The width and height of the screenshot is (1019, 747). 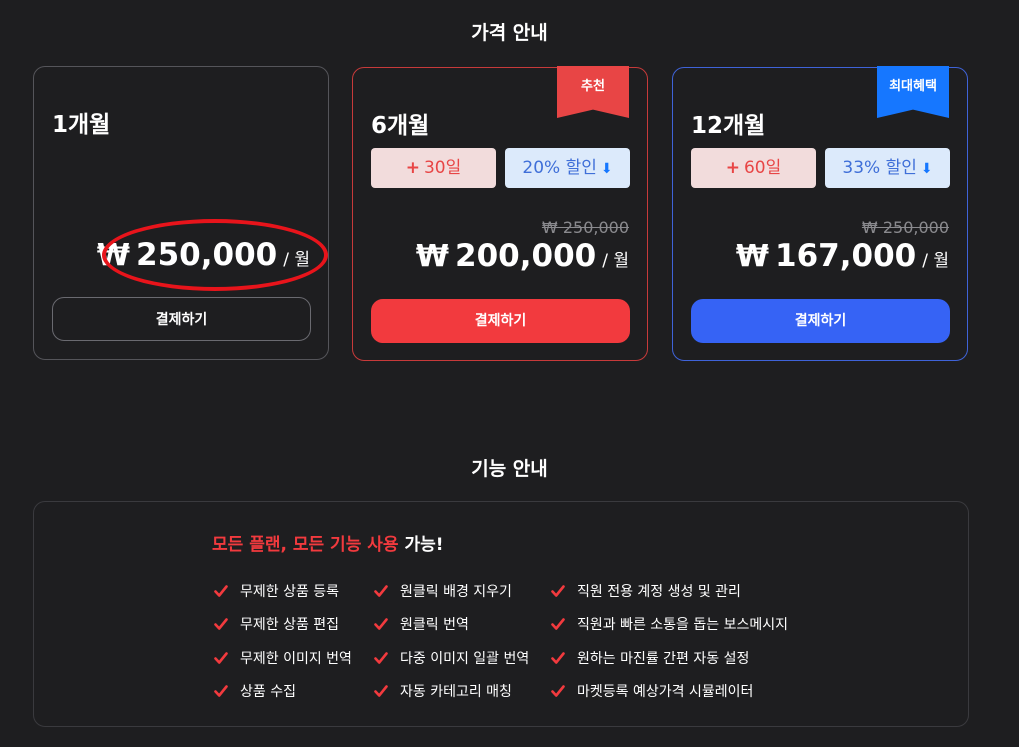 I want to click on feature-label: 직원 전용 계정 생성 및 관리, so click(x=659, y=591).